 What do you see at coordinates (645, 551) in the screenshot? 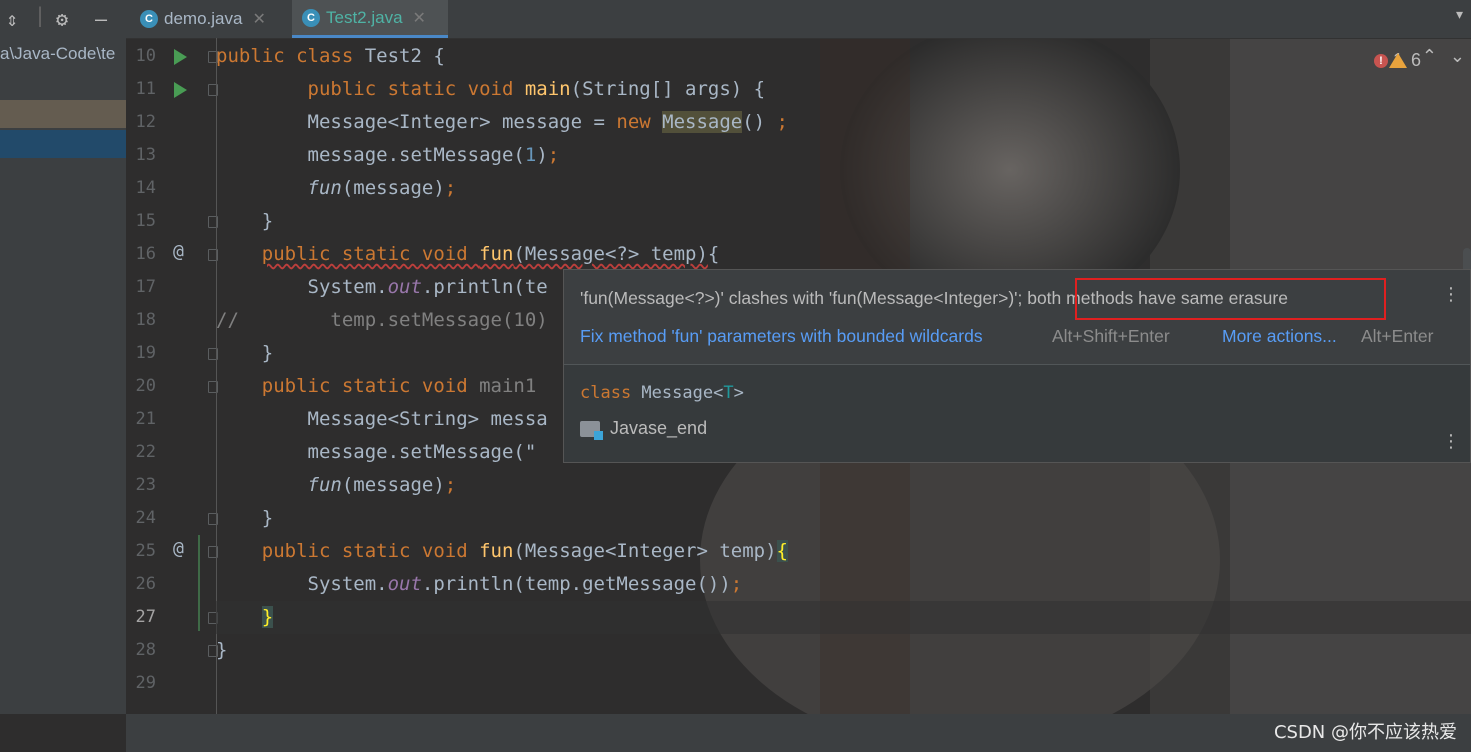
I see `code-token: (Message<Integer> temp)` at bounding box center [645, 551].